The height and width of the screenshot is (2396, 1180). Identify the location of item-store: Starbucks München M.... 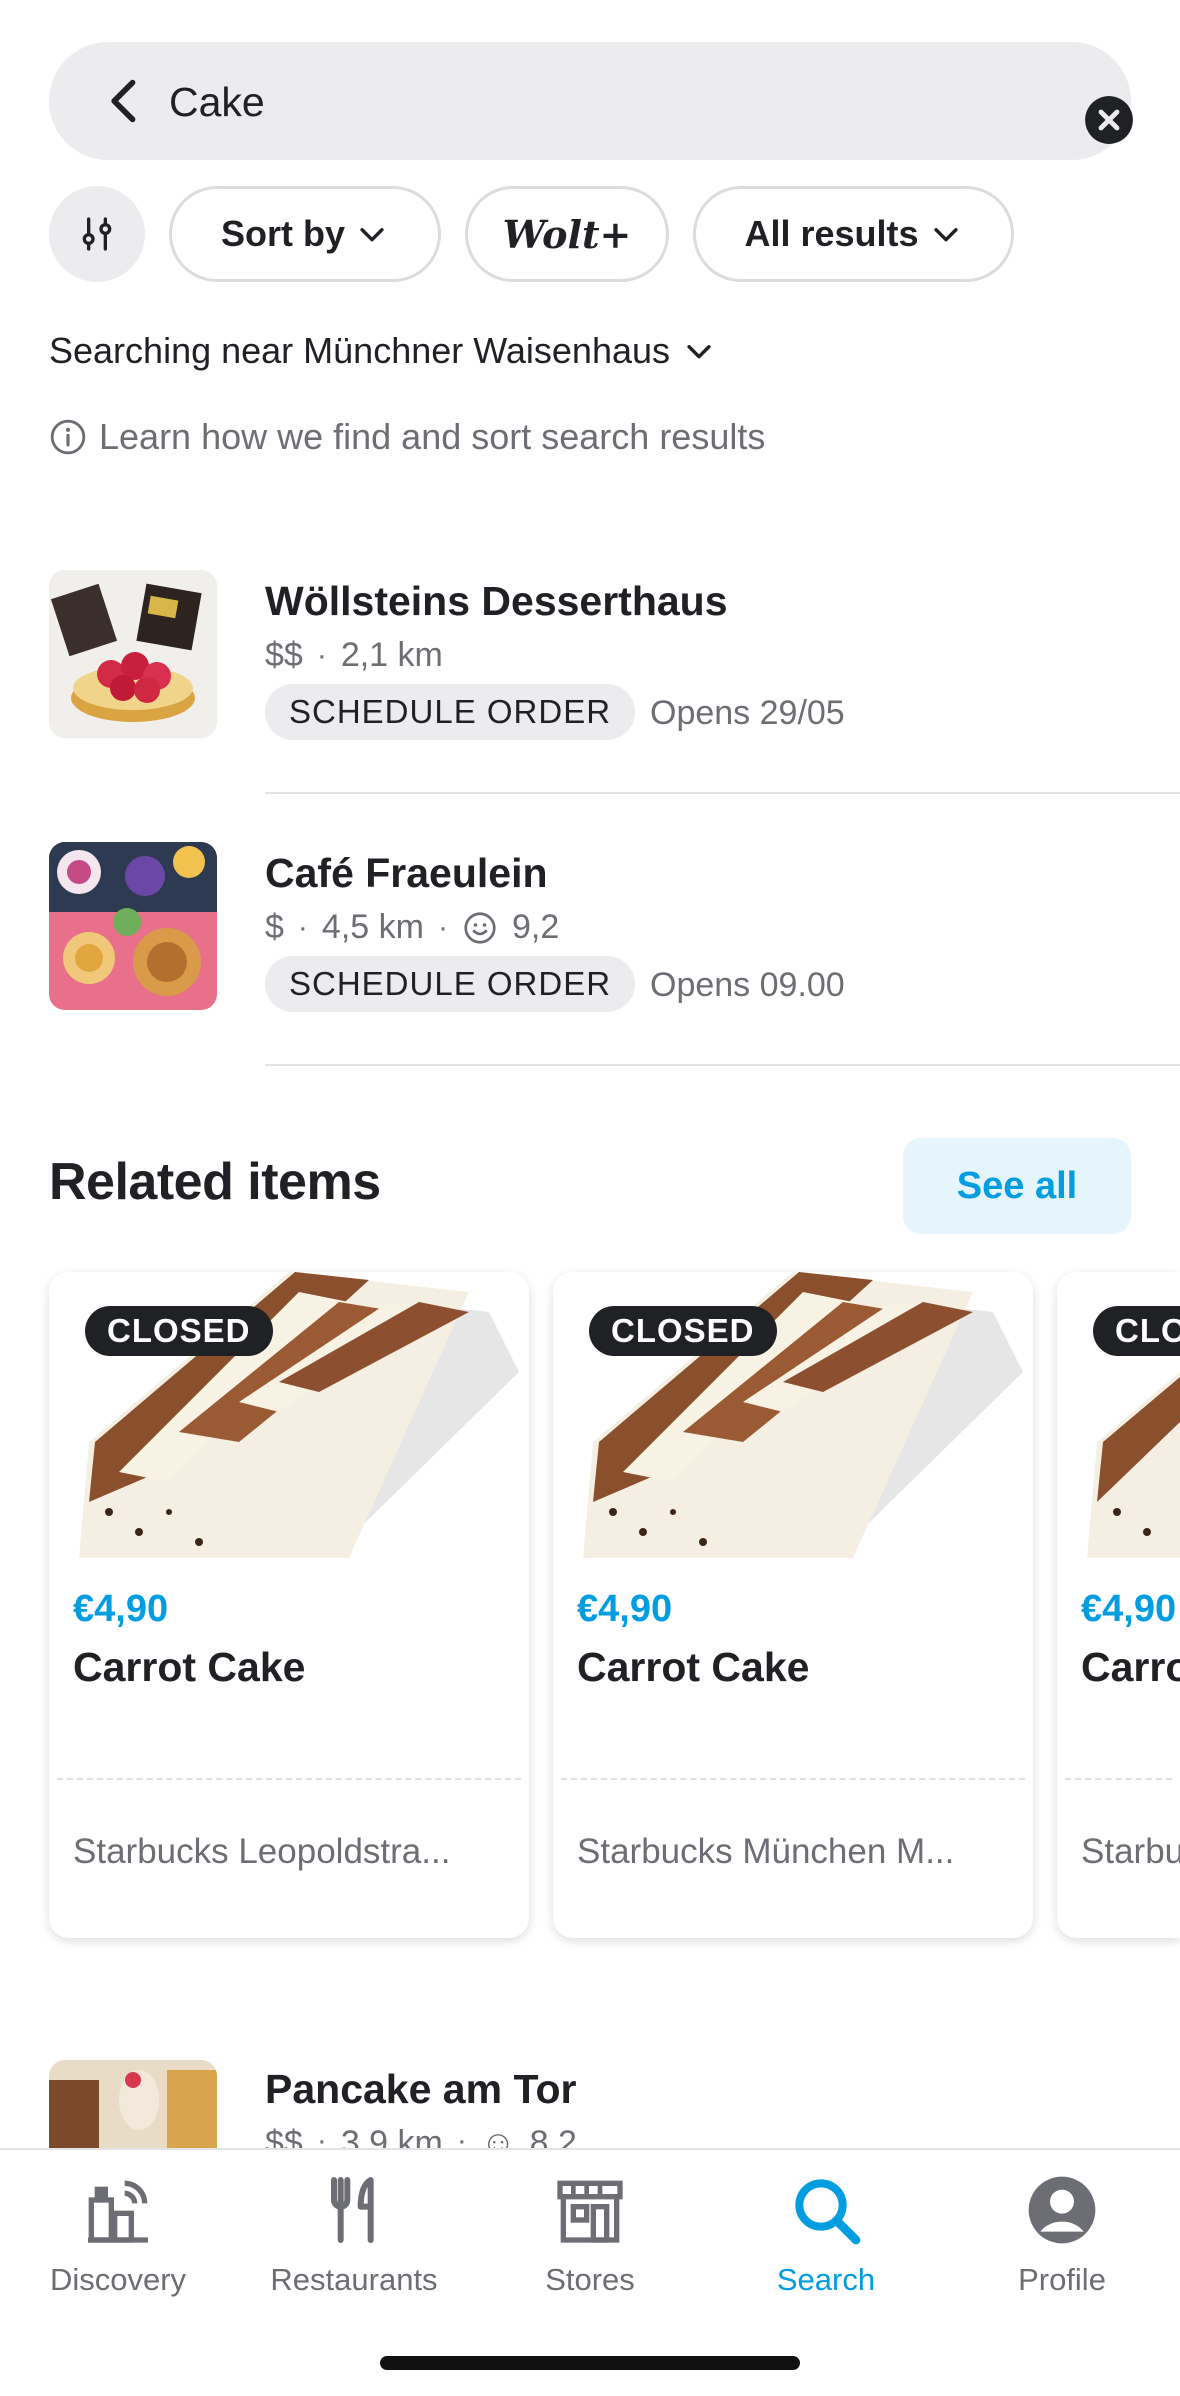
(766, 1851).